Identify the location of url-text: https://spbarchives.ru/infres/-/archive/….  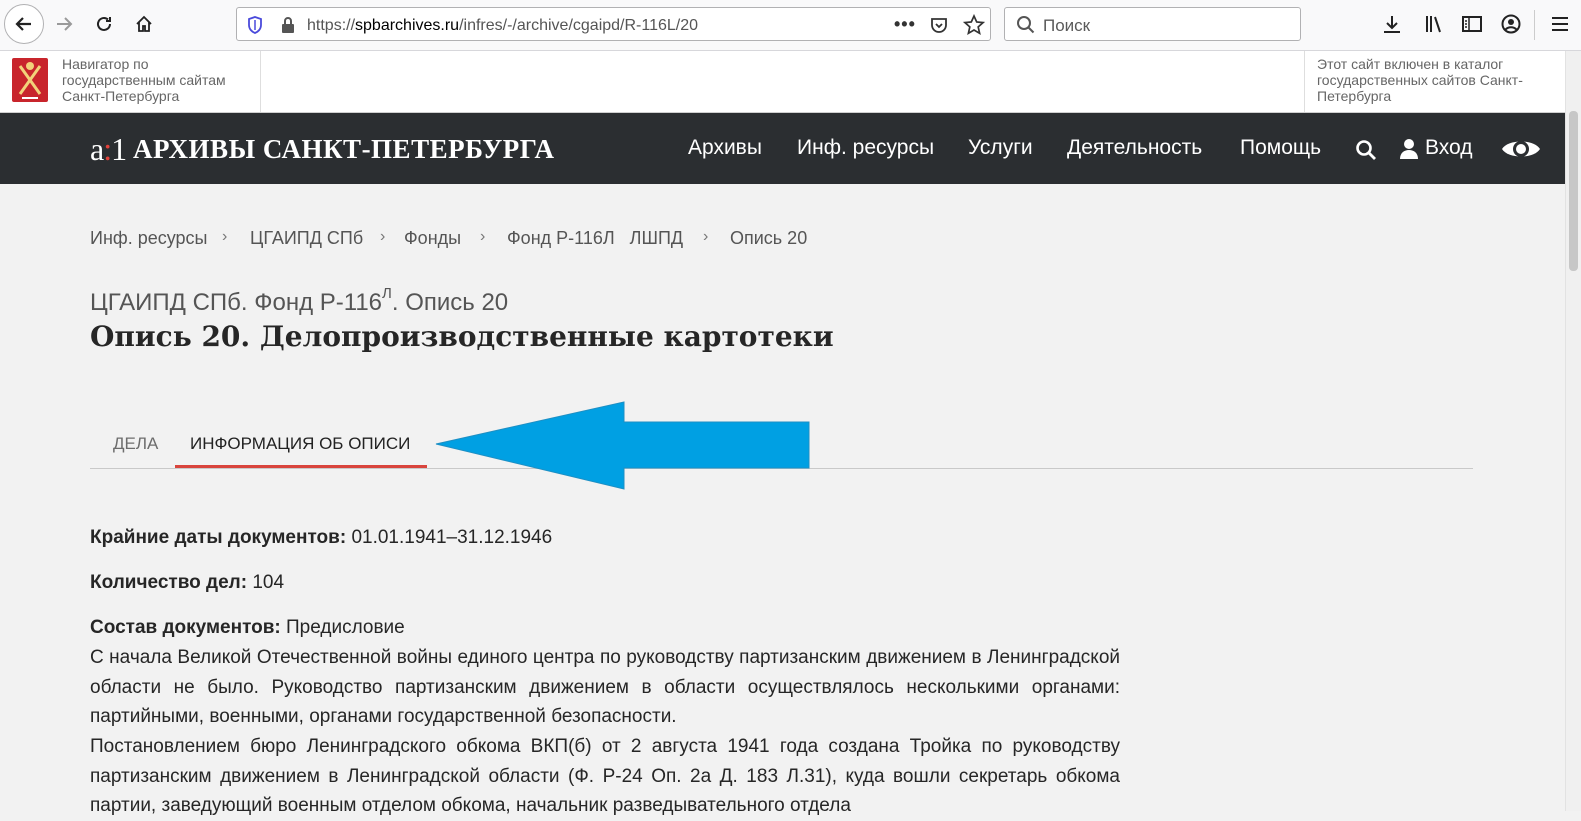
(502, 26).